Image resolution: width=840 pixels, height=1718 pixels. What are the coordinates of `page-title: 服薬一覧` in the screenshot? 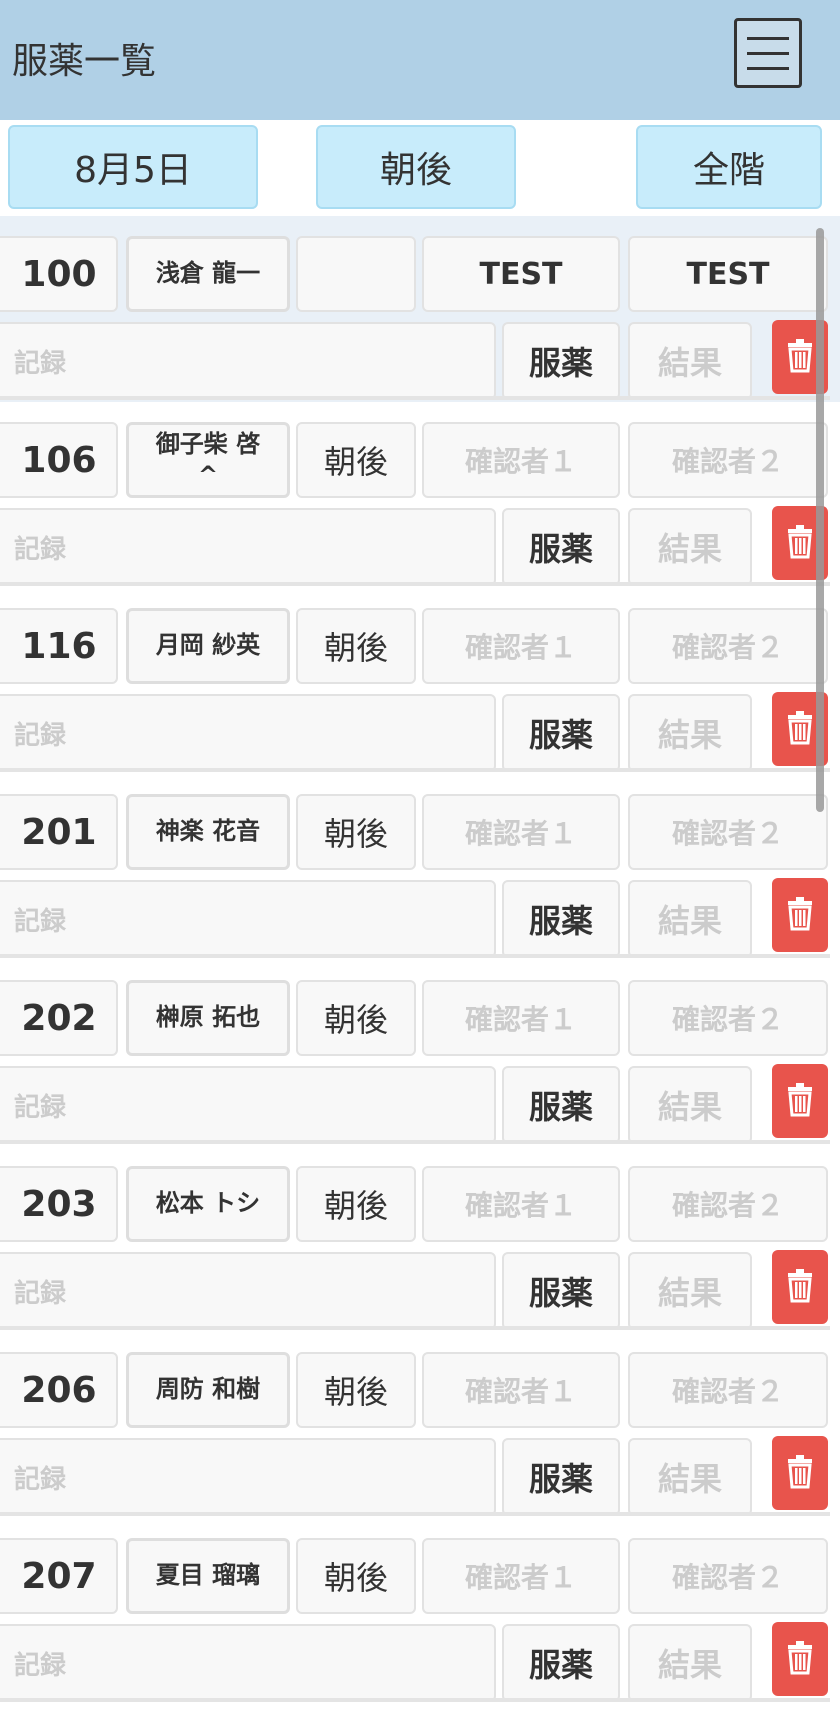 It's located at (84, 61).